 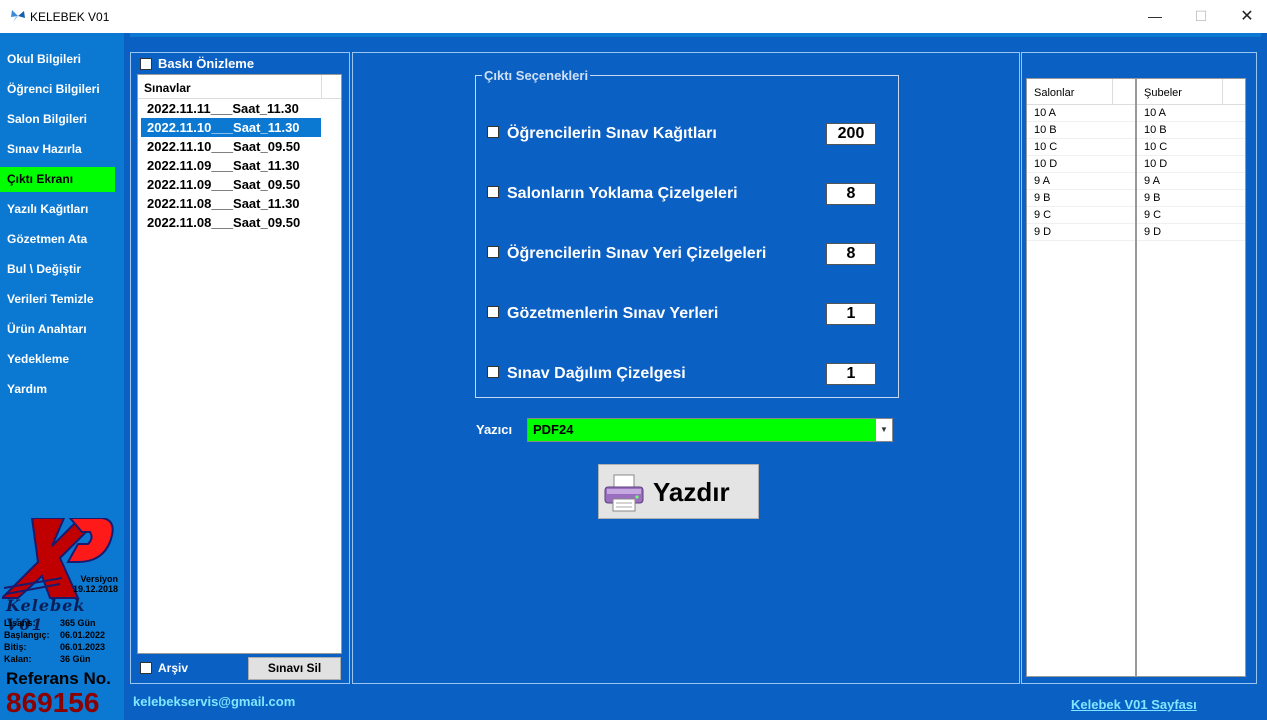 I want to click on sidebar-item-verileri-temizle: Verileri Temizle, so click(x=57, y=299).